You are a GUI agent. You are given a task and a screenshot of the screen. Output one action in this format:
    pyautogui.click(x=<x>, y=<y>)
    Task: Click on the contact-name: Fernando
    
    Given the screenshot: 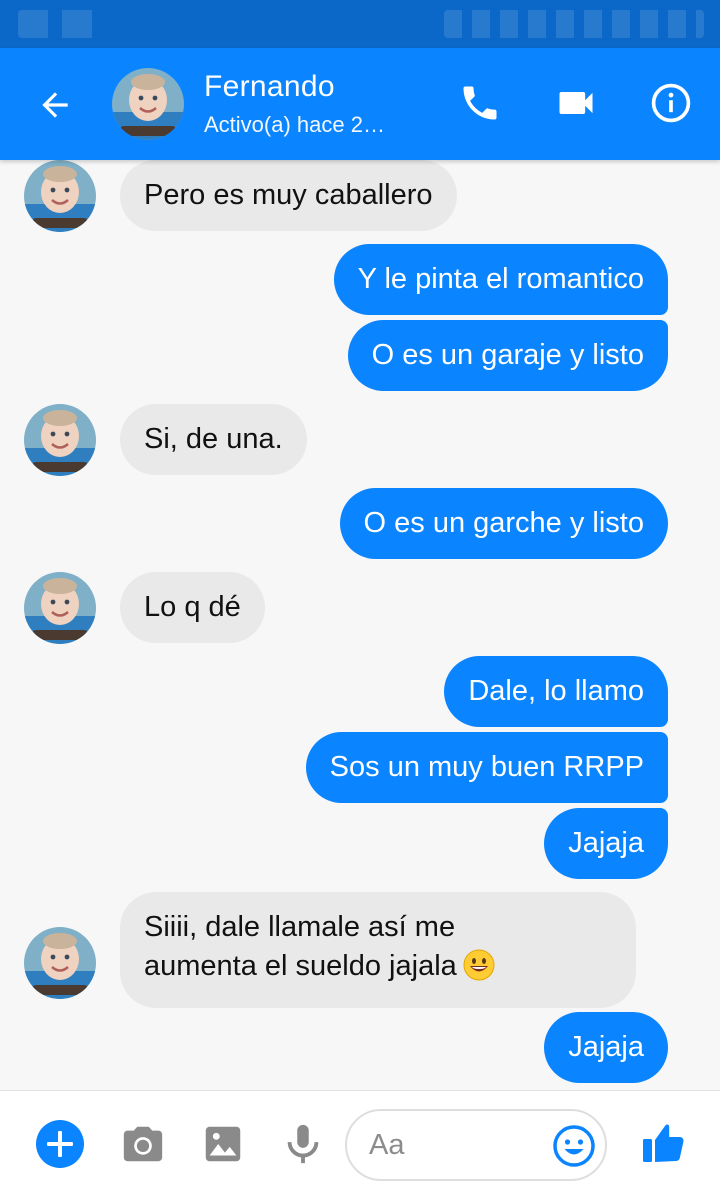 What is the action you would take?
    pyautogui.click(x=269, y=87)
    